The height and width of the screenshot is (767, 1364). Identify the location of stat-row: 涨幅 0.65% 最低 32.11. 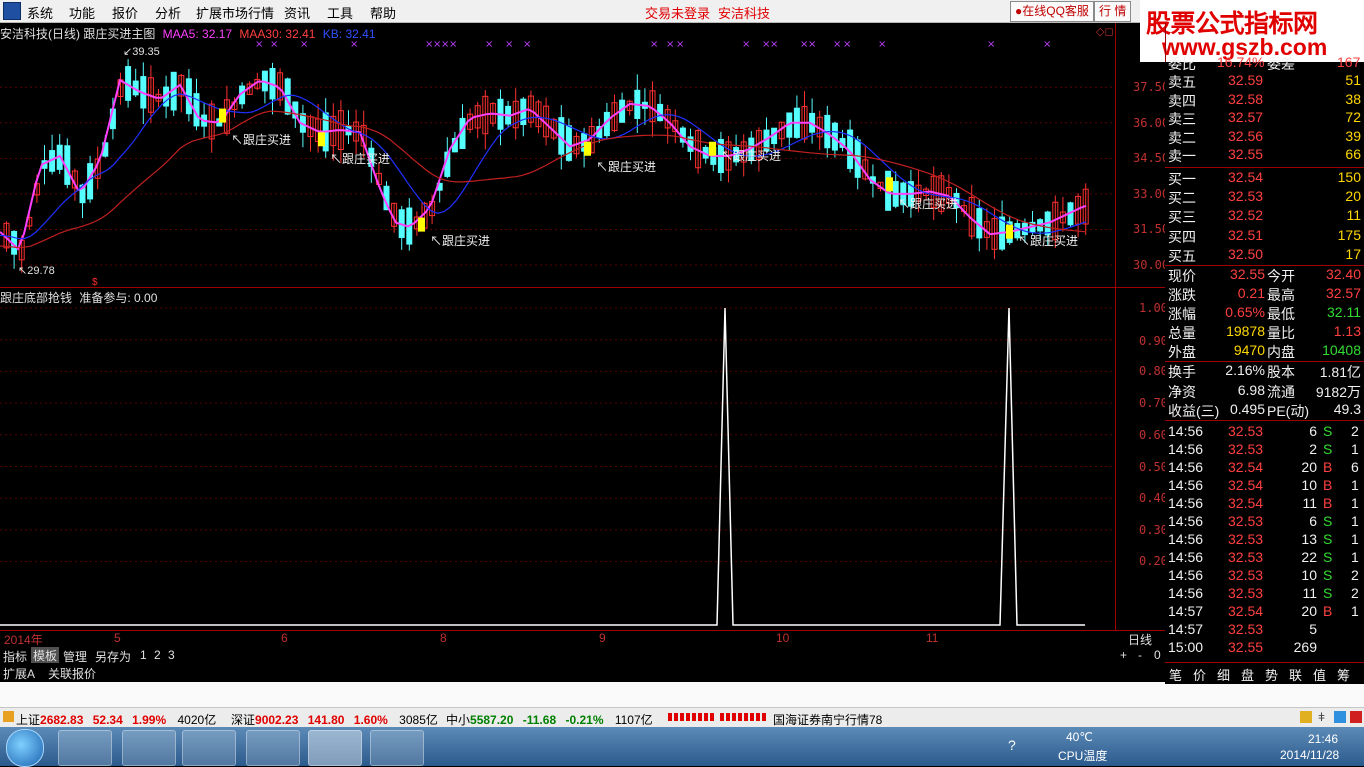
(1264, 313).